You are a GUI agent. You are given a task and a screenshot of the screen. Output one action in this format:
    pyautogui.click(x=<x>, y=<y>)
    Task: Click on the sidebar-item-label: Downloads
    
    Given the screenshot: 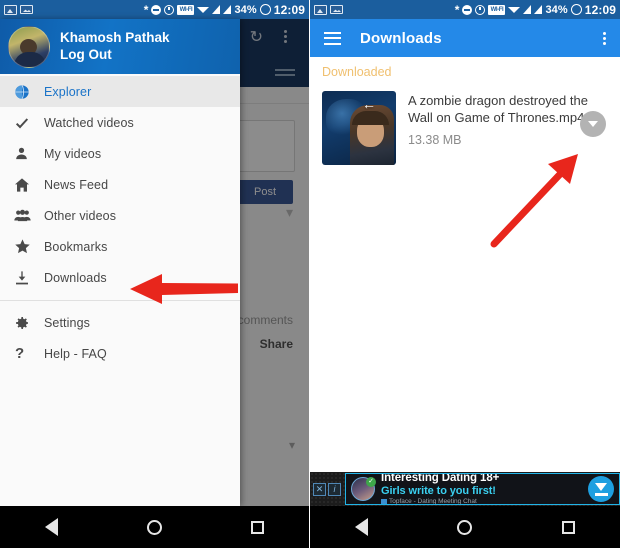 What is the action you would take?
    pyautogui.click(x=75, y=277)
    